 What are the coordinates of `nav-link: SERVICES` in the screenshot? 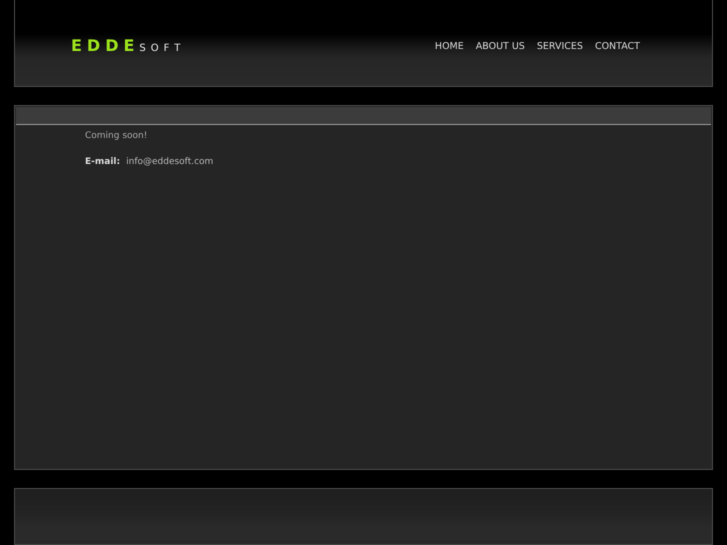 It's located at (559, 47).